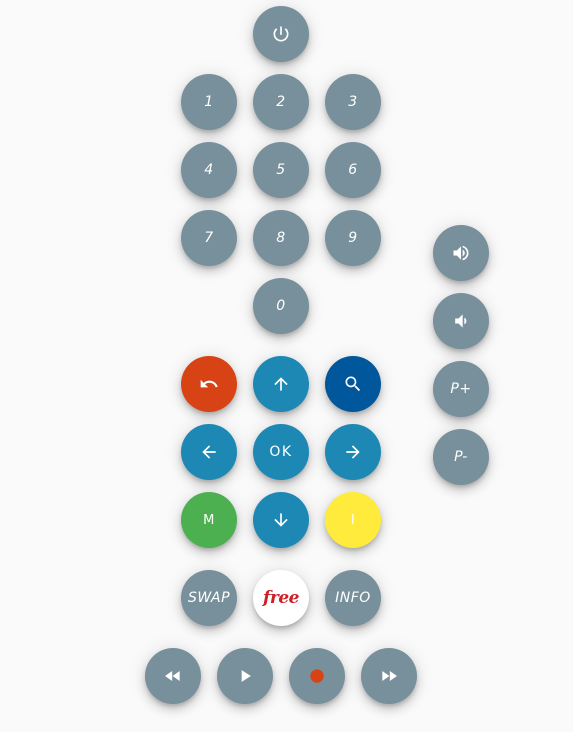 This screenshot has height=732, width=573. I want to click on digit-9-label: 9, so click(353, 238).